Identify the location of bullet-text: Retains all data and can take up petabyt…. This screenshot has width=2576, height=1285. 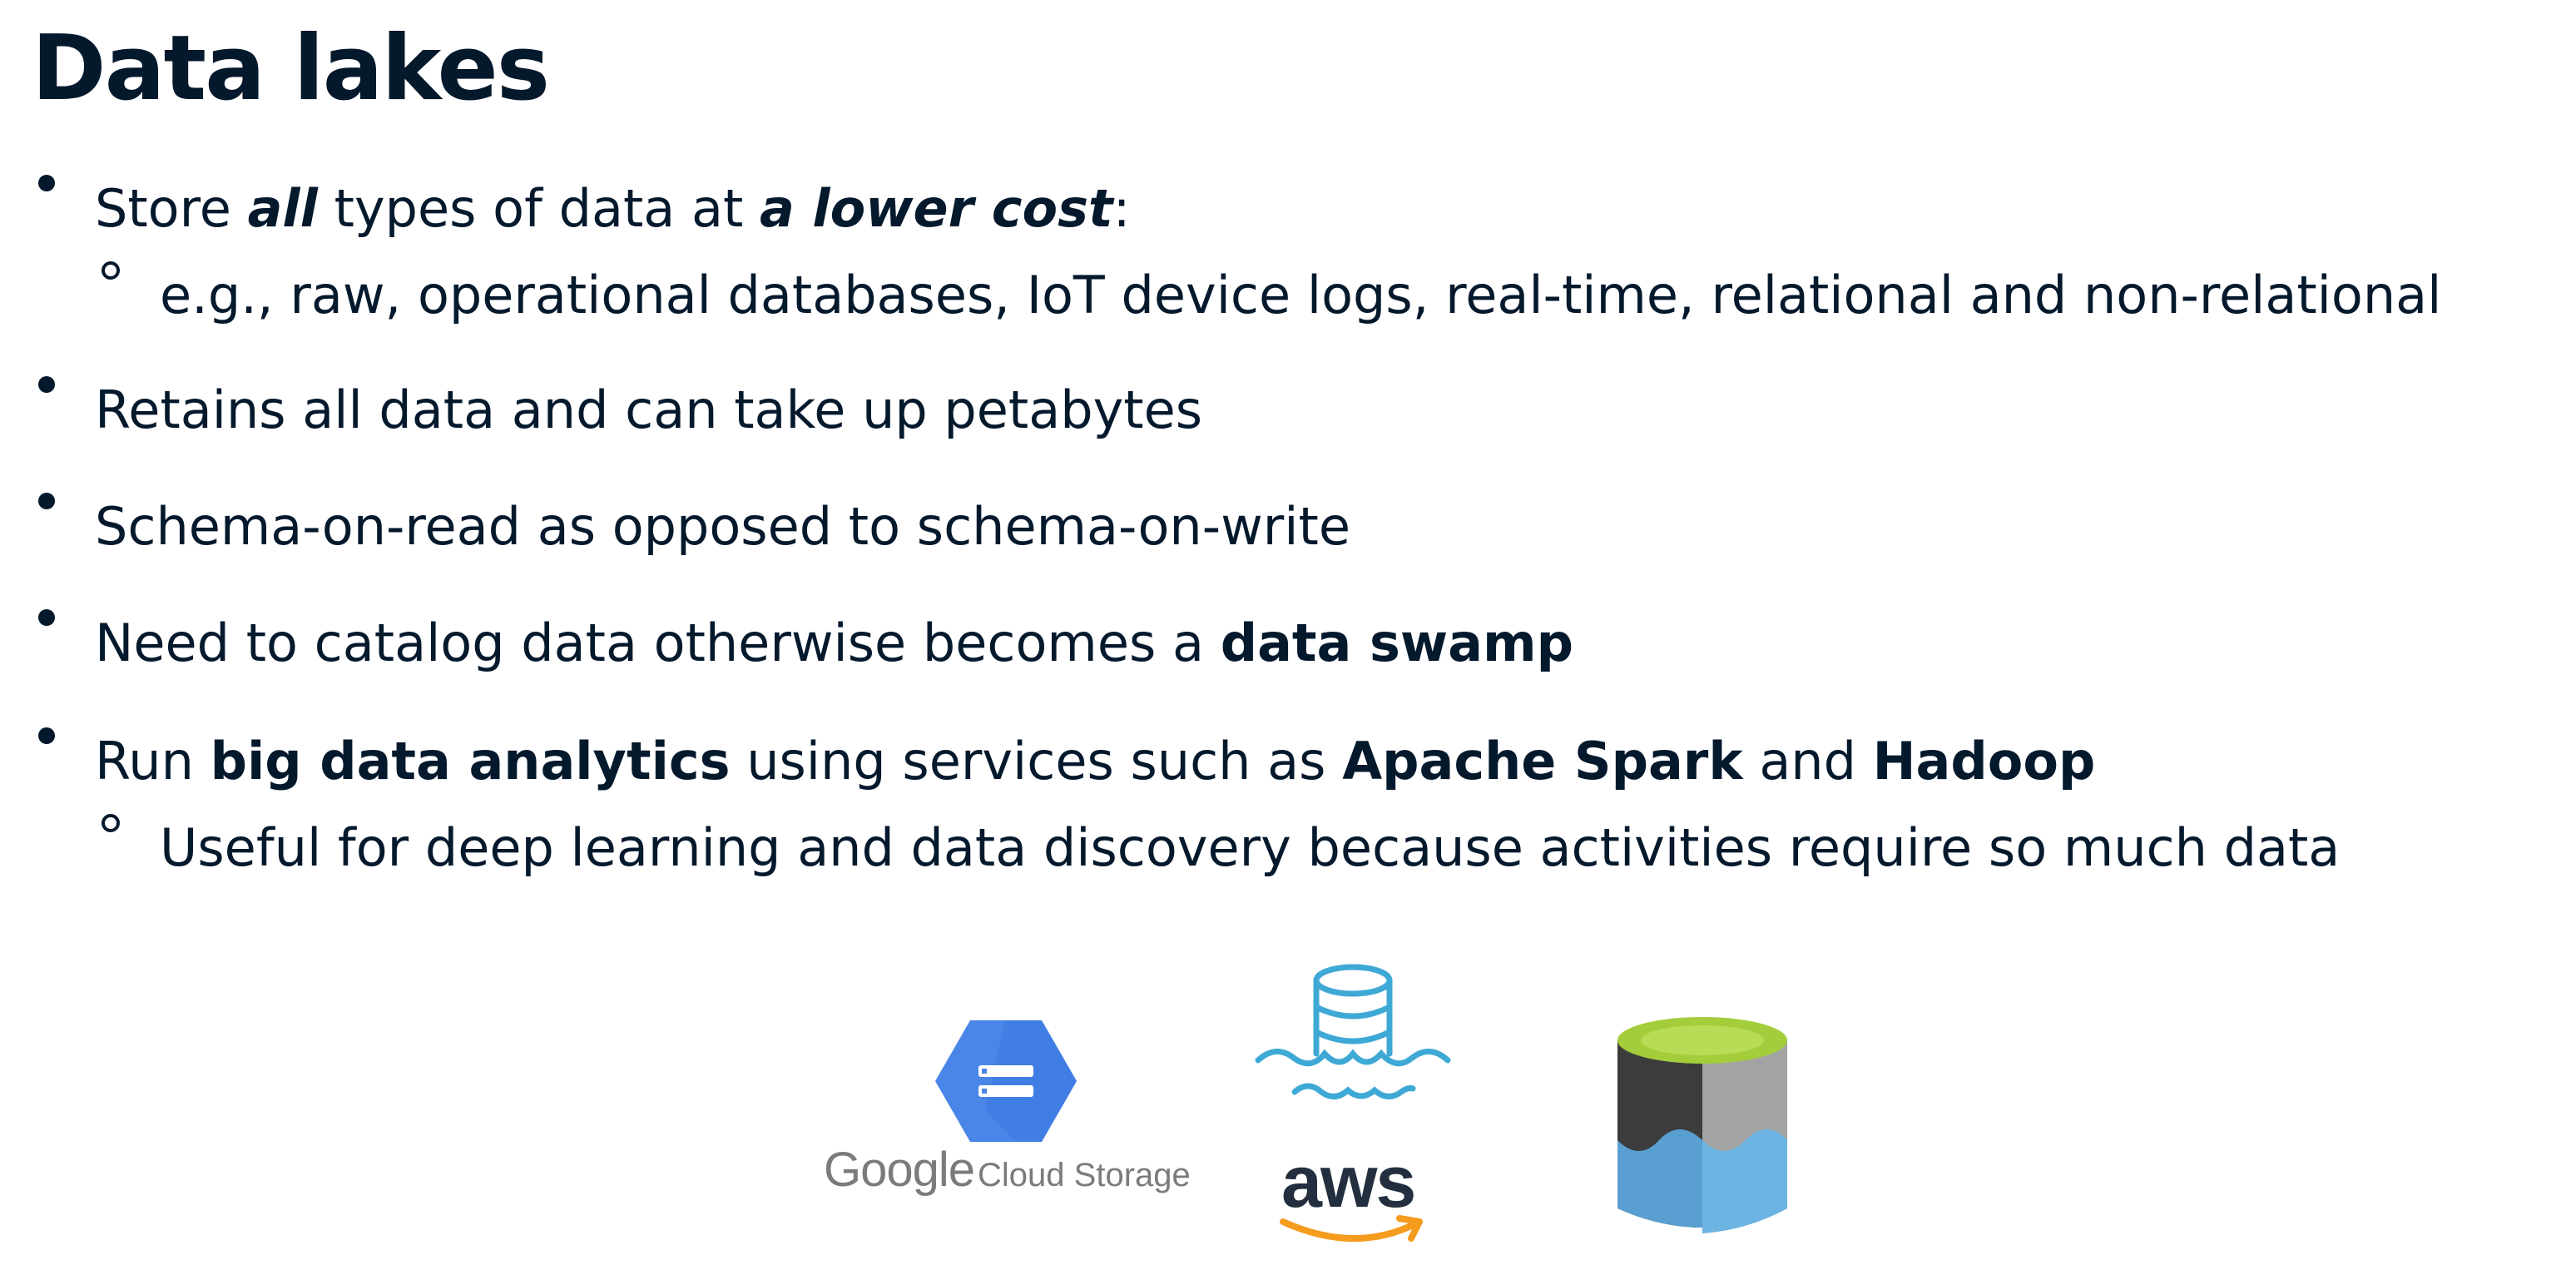
(649, 410).